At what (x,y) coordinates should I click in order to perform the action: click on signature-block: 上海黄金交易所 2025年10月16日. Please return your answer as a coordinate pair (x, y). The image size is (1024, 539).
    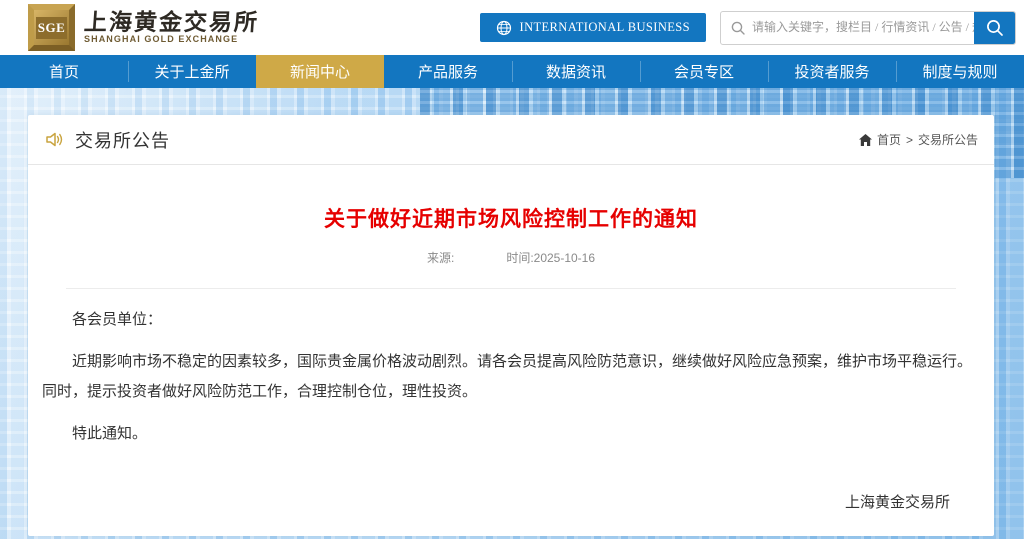
    Looking at the image, I should click on (511, 515).